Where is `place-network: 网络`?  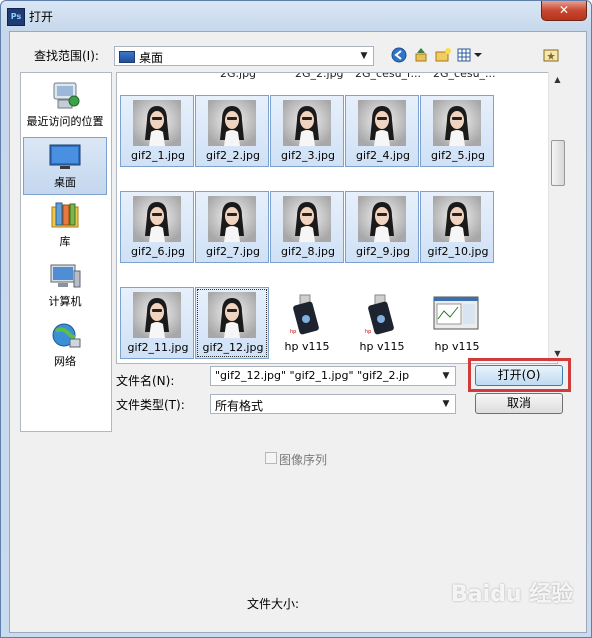 place-network: 网络 is located at coordinates (65, 346).